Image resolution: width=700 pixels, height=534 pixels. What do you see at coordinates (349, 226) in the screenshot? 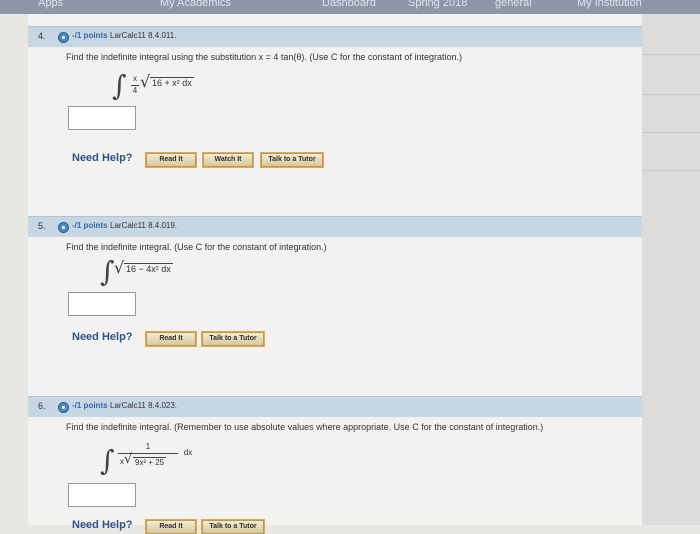
I see `question-5-header: 5. -/1 points LarCalc11 8.4.019.` at bounding box center [349, 226].